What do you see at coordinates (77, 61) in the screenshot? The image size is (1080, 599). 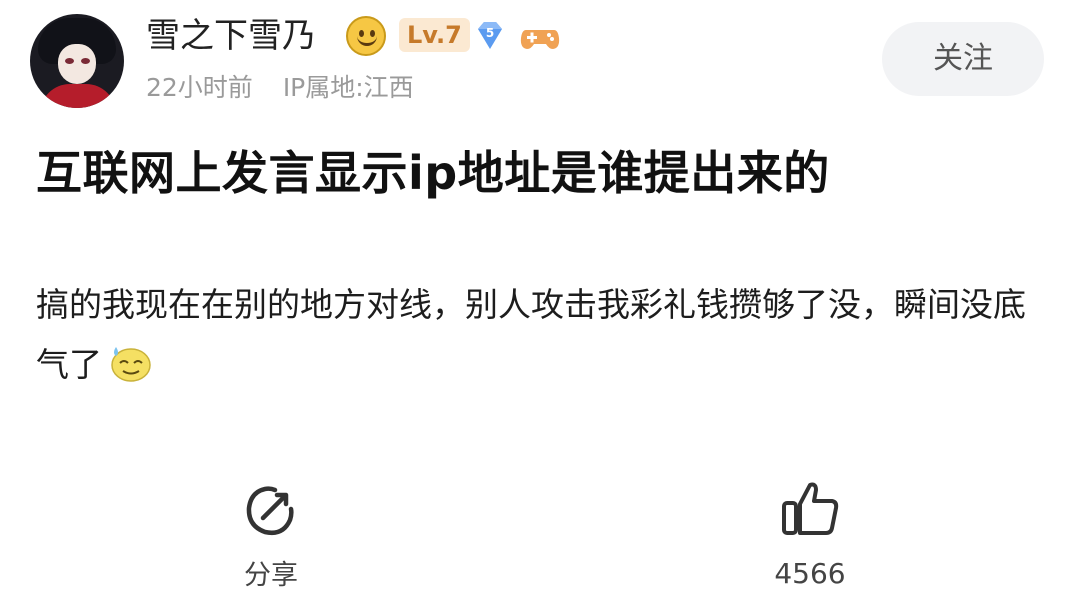 I see `user-avatar` at bounding box center [77, 61].